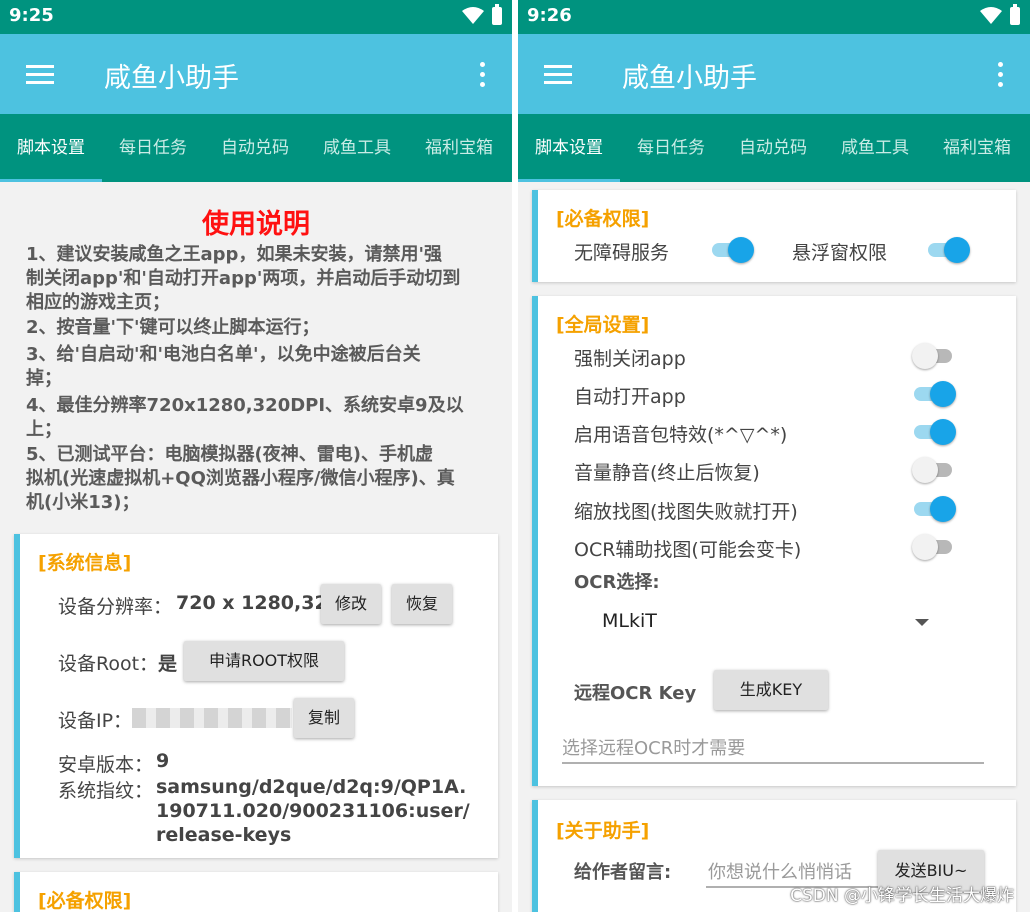 The width and height of the screenshot is (1030, 912). I want to click on status-time: 9:26, so click(549, 15).